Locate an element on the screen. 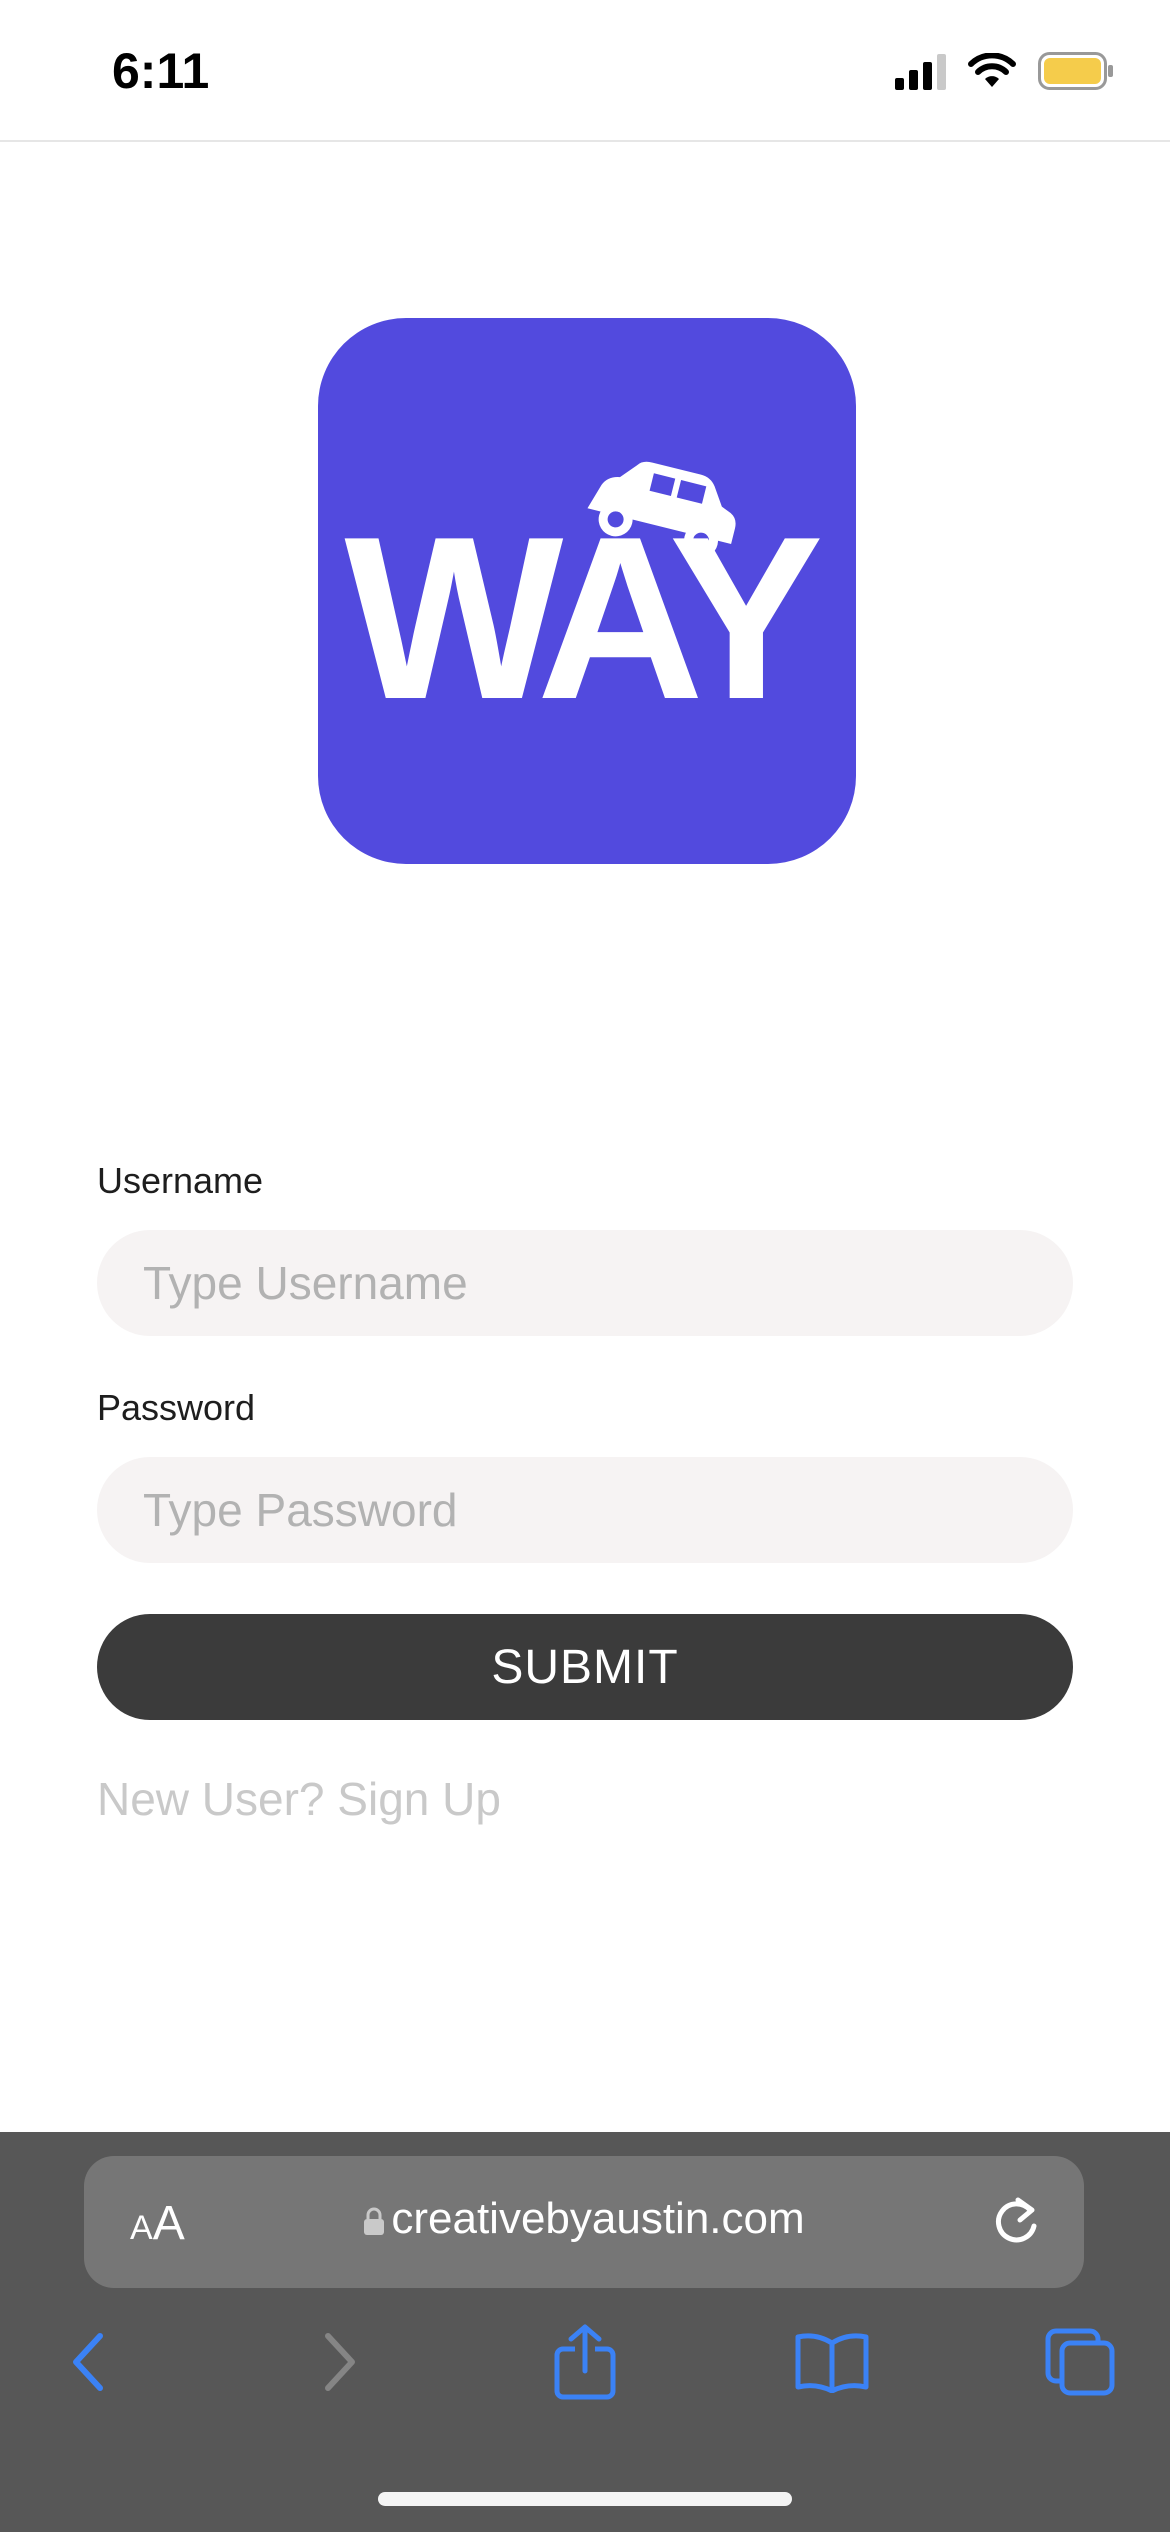 This screenshot has height=2532, width=1170. tabs-button is located at coordinates (1080, 2362).